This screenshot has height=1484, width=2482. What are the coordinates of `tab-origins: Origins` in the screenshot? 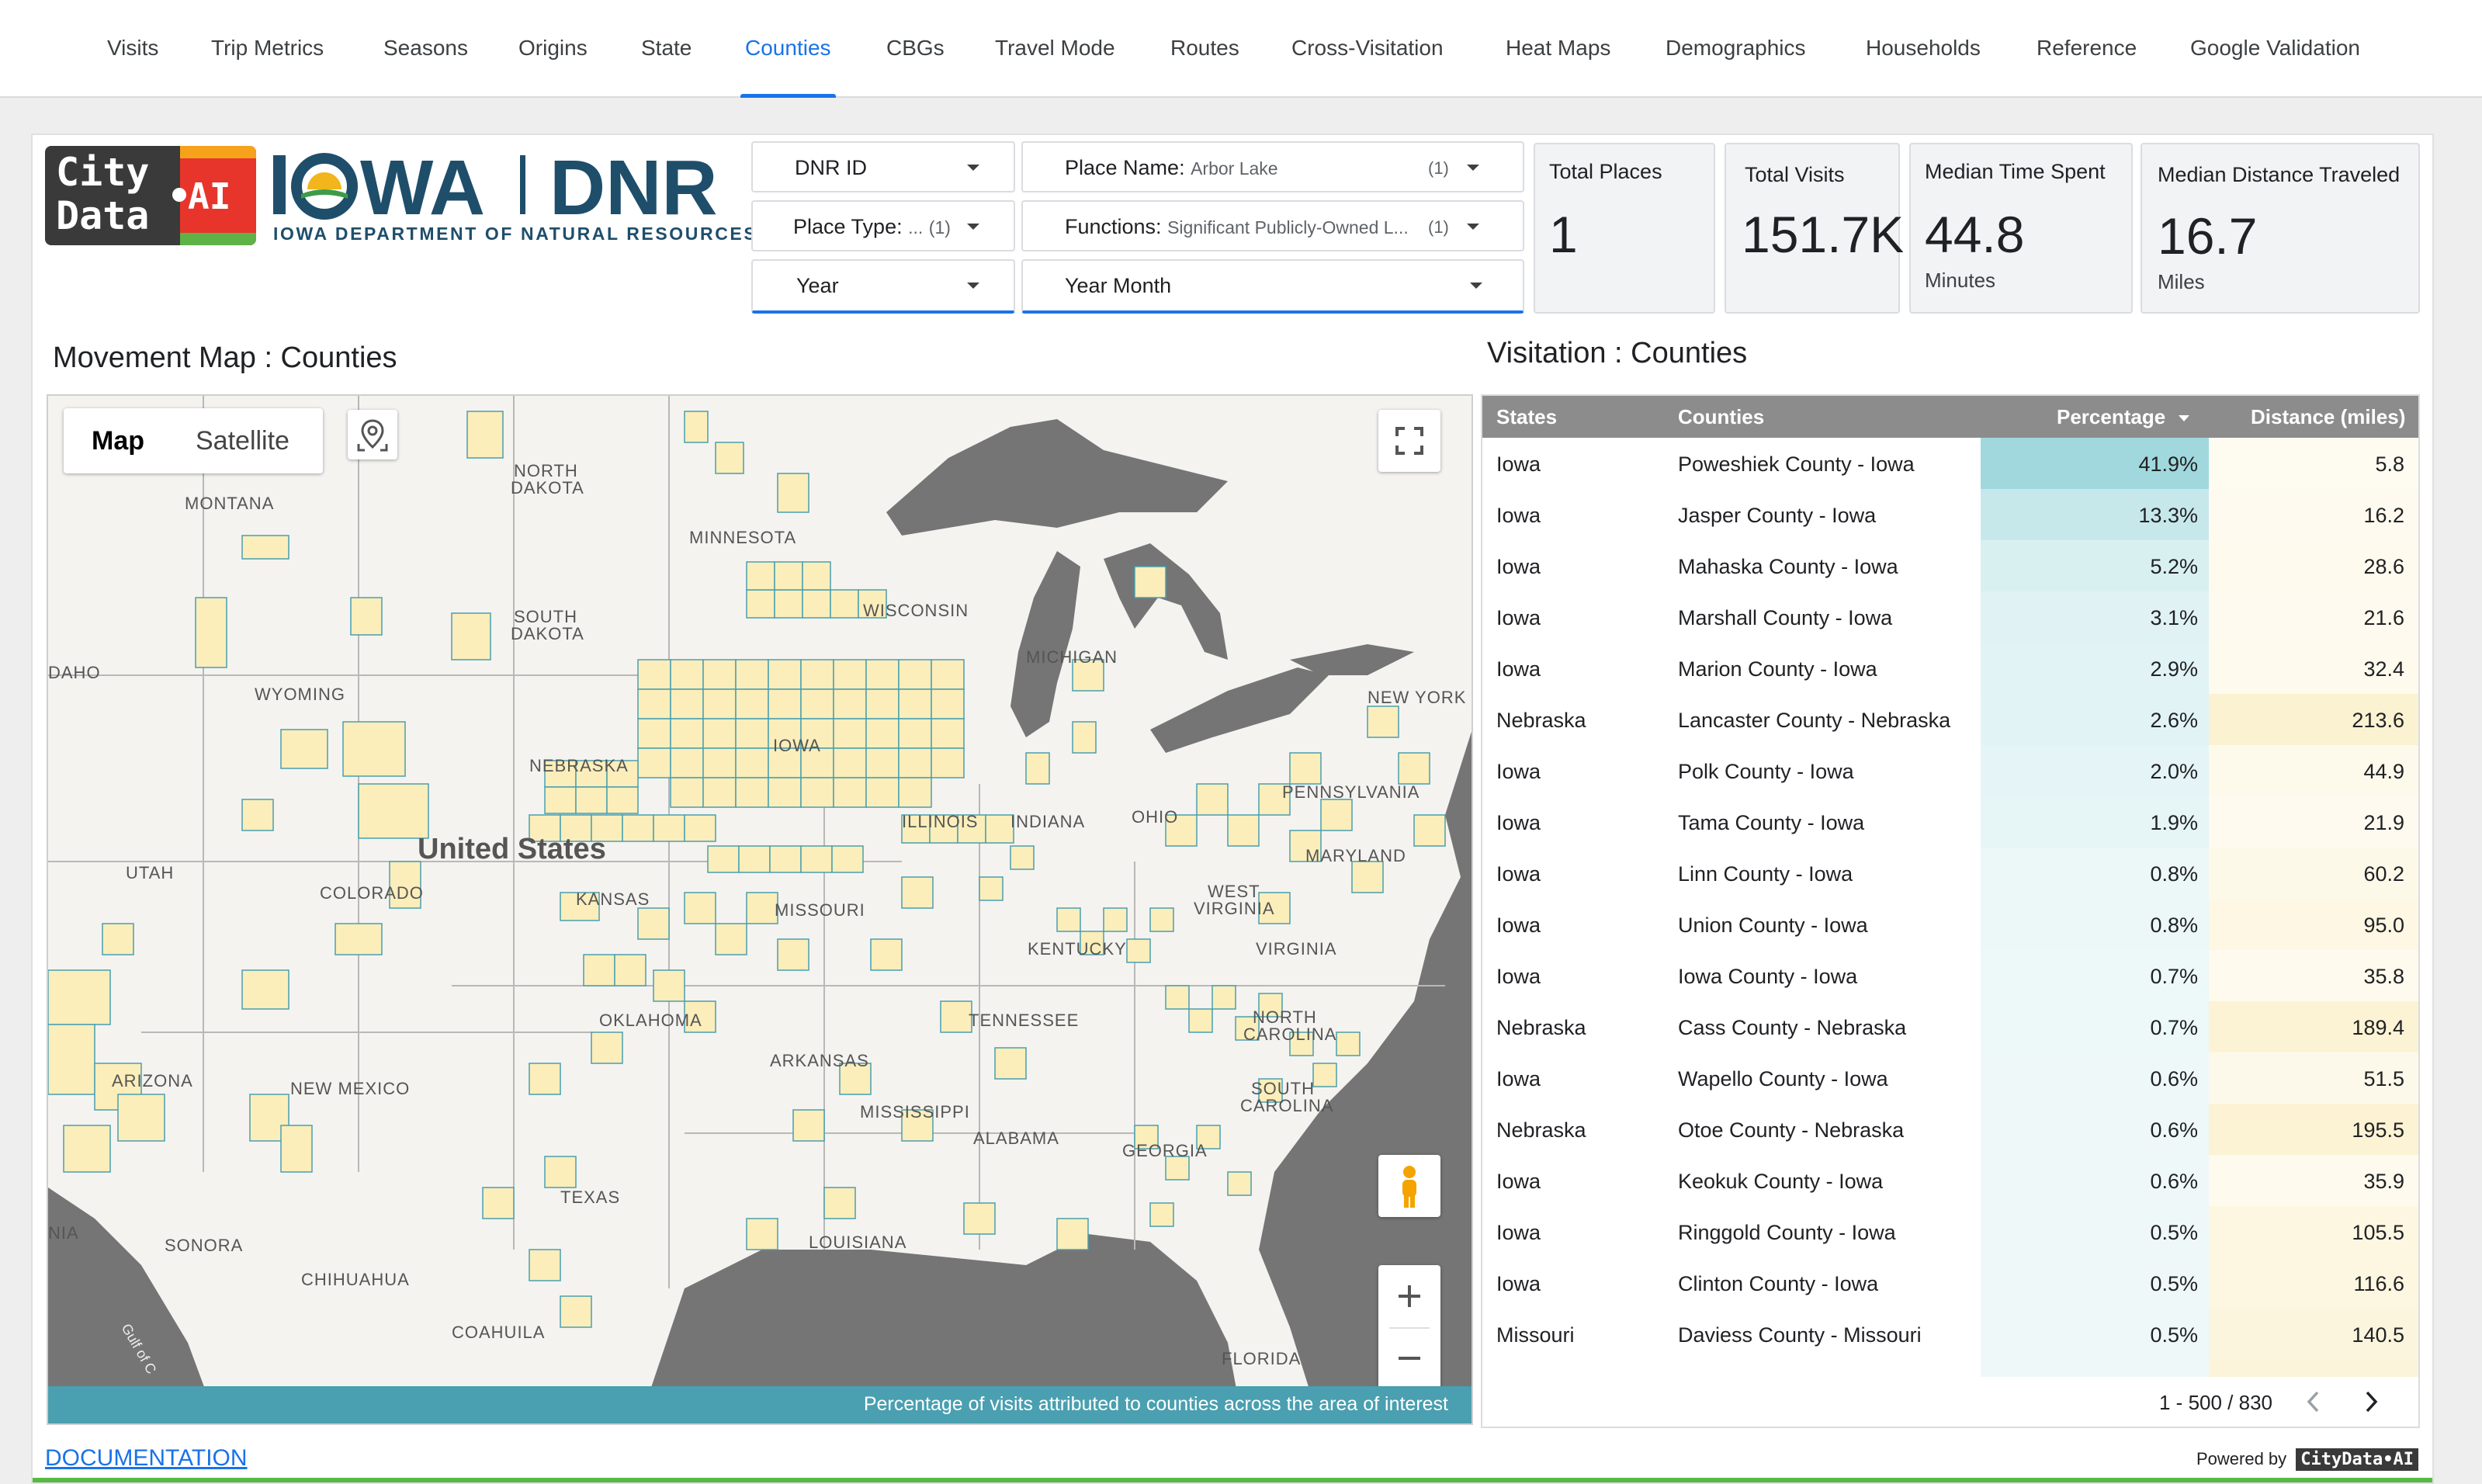 It's located at (553, 49).